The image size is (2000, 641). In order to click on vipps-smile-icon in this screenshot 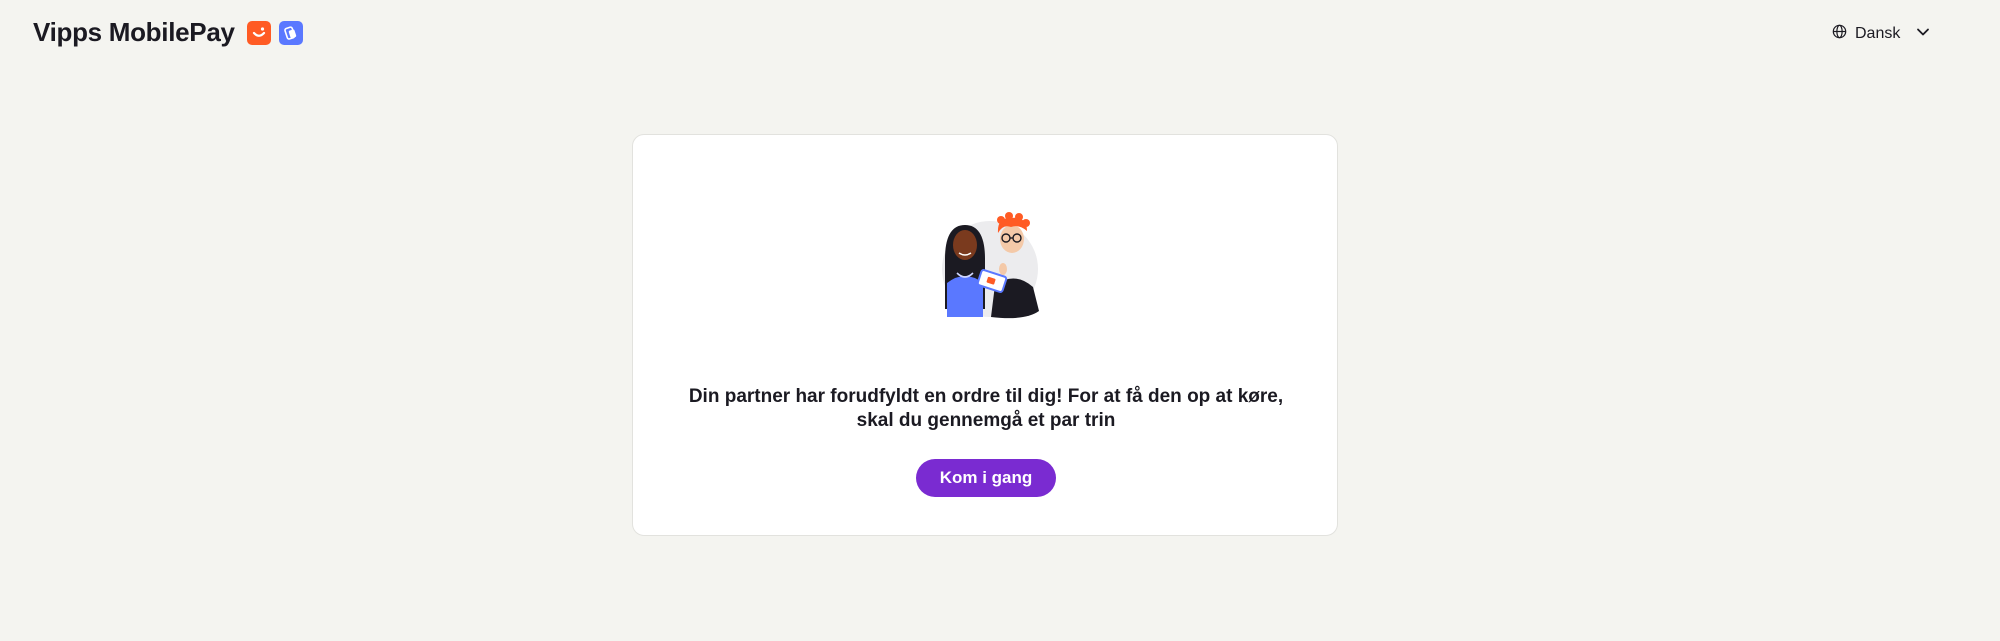, I will do `click(258, 32)`.